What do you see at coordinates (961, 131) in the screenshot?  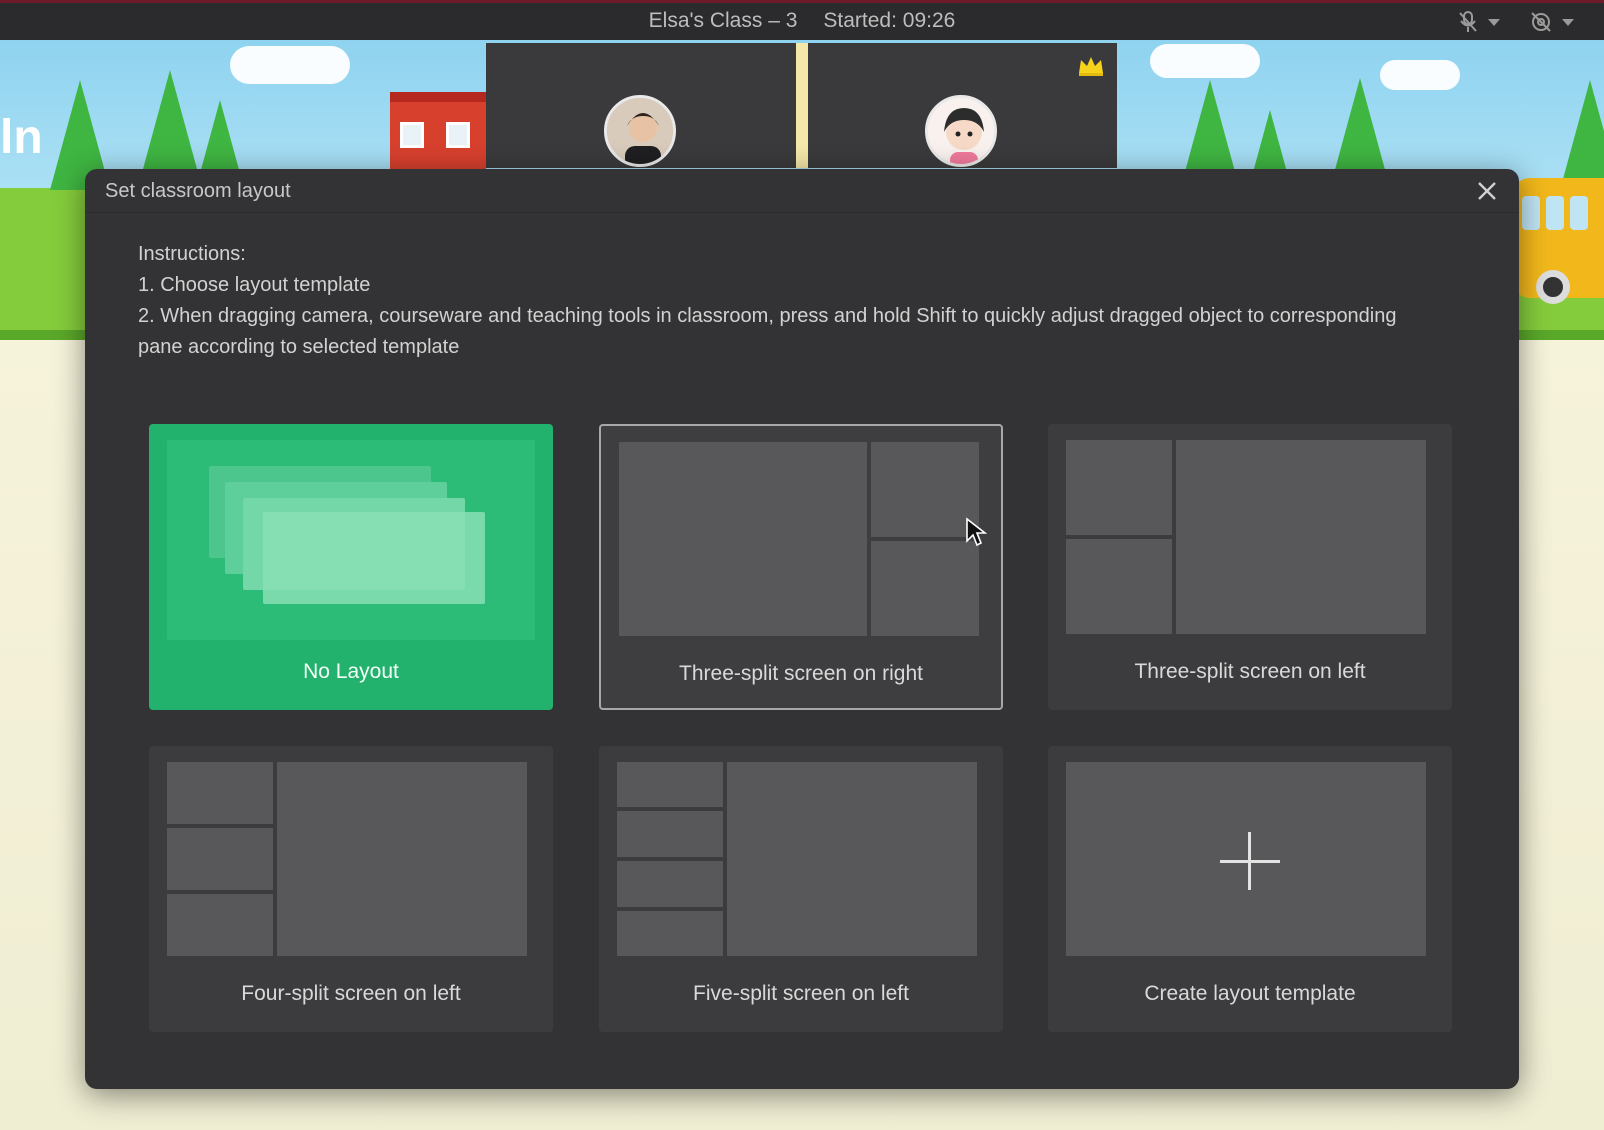 I see `student-avatar-icon` at bounding box center [961, 131].